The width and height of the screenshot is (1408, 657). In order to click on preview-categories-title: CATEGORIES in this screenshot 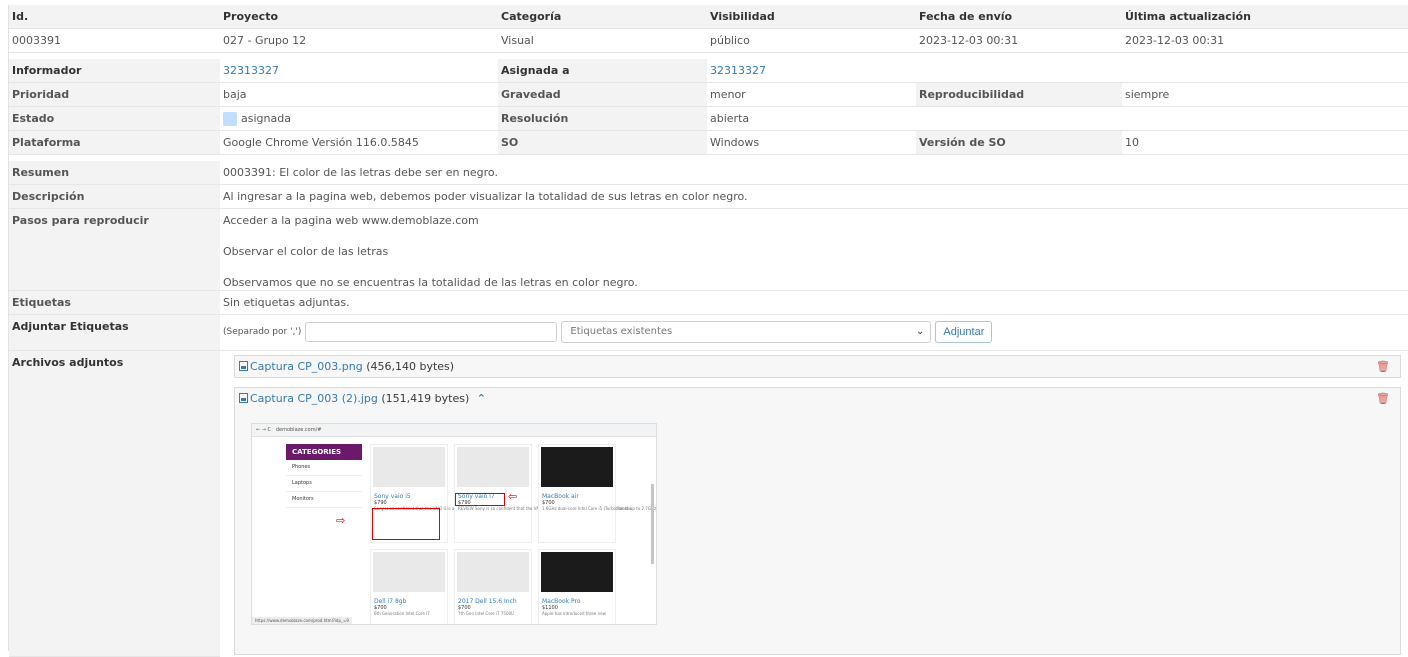, I will do `click(324, 452)`.